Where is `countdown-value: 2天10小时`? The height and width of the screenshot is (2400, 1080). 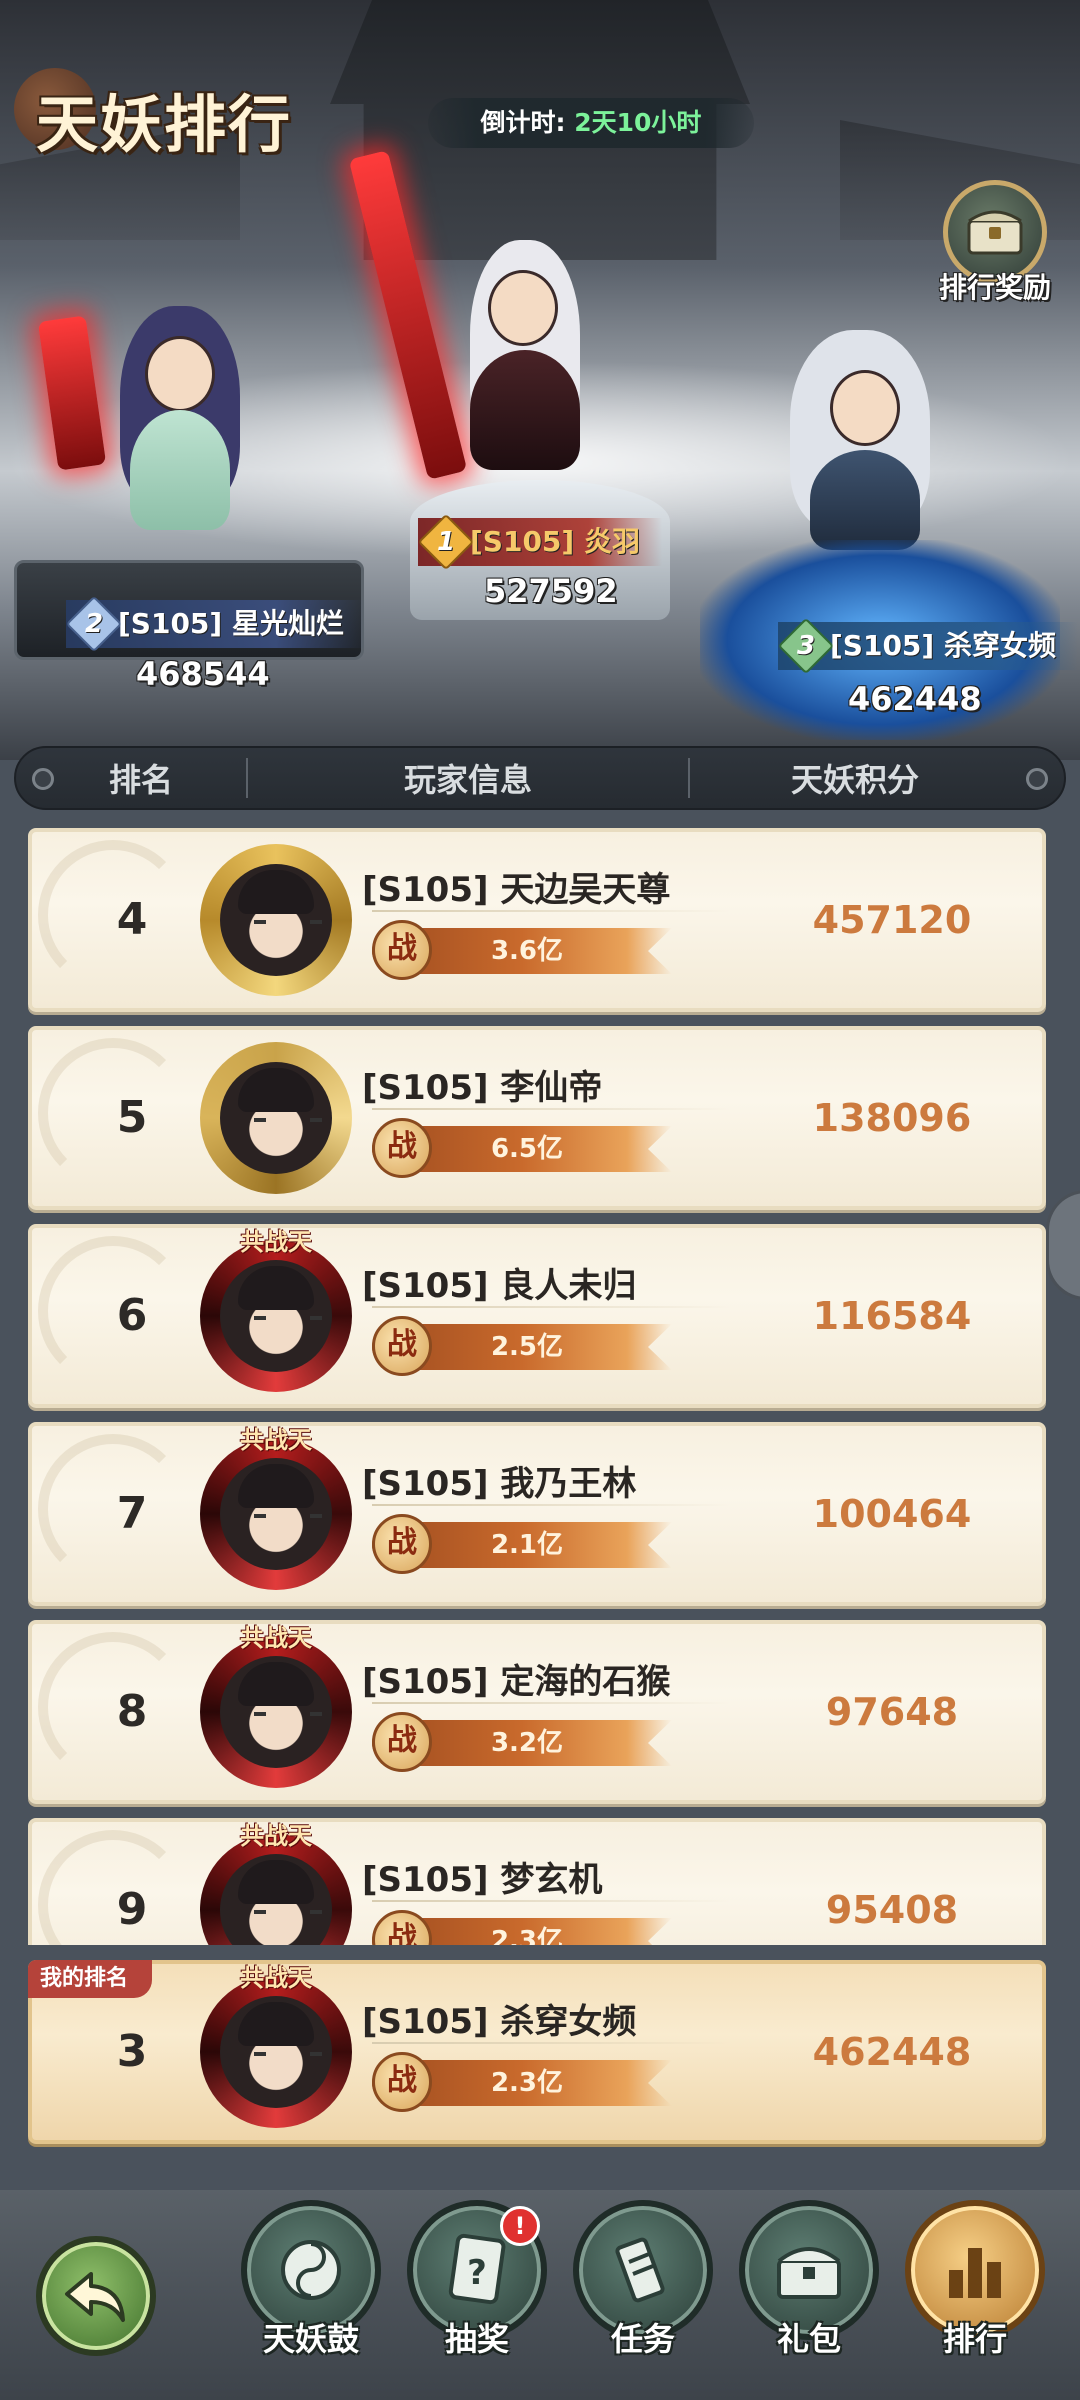 countdown-value: 2天10小时 is located at coordinates (638, 122).